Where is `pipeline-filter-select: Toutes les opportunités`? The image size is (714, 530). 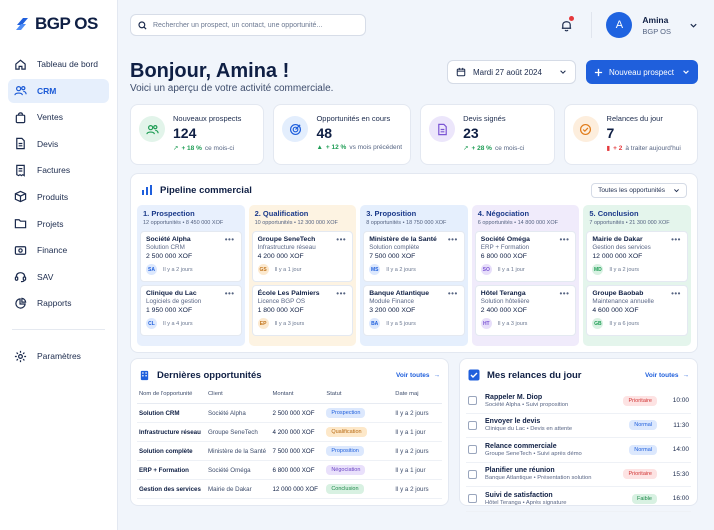 pipeline-filter-select: Toutes les opportunités is located at coordinates (639, 190).